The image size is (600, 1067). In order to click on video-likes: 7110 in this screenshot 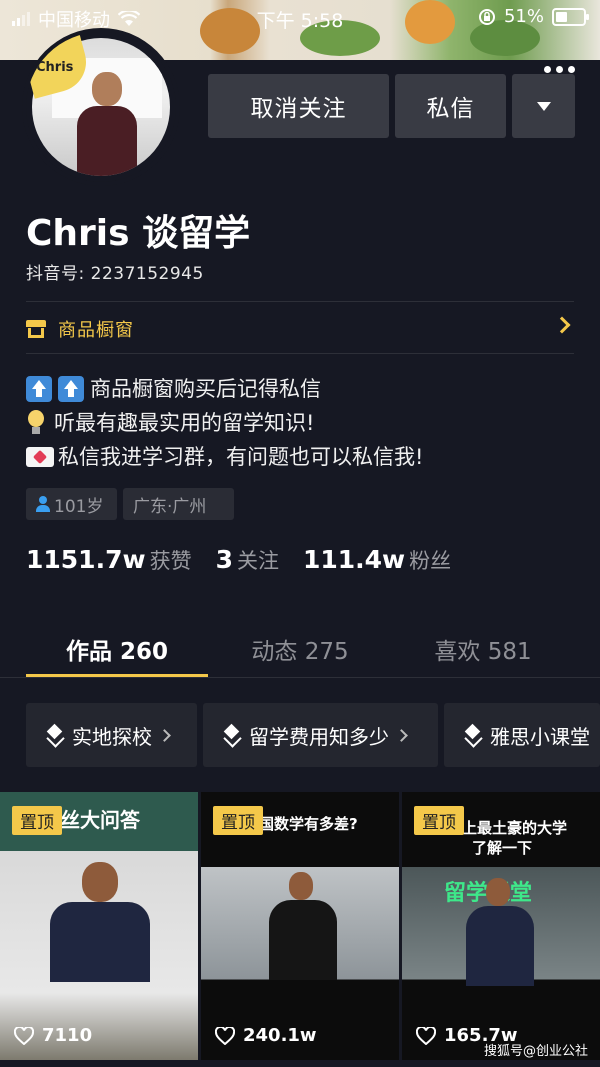, I will do `click(53, 1035)`.